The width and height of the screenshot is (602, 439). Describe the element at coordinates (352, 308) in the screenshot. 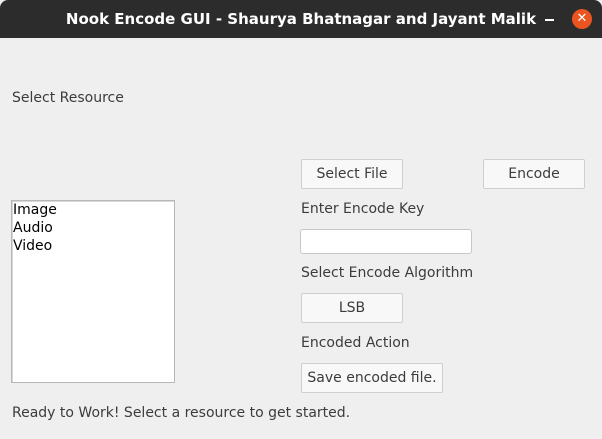

I see `algorithm-lsb-button: LSB` at that location.